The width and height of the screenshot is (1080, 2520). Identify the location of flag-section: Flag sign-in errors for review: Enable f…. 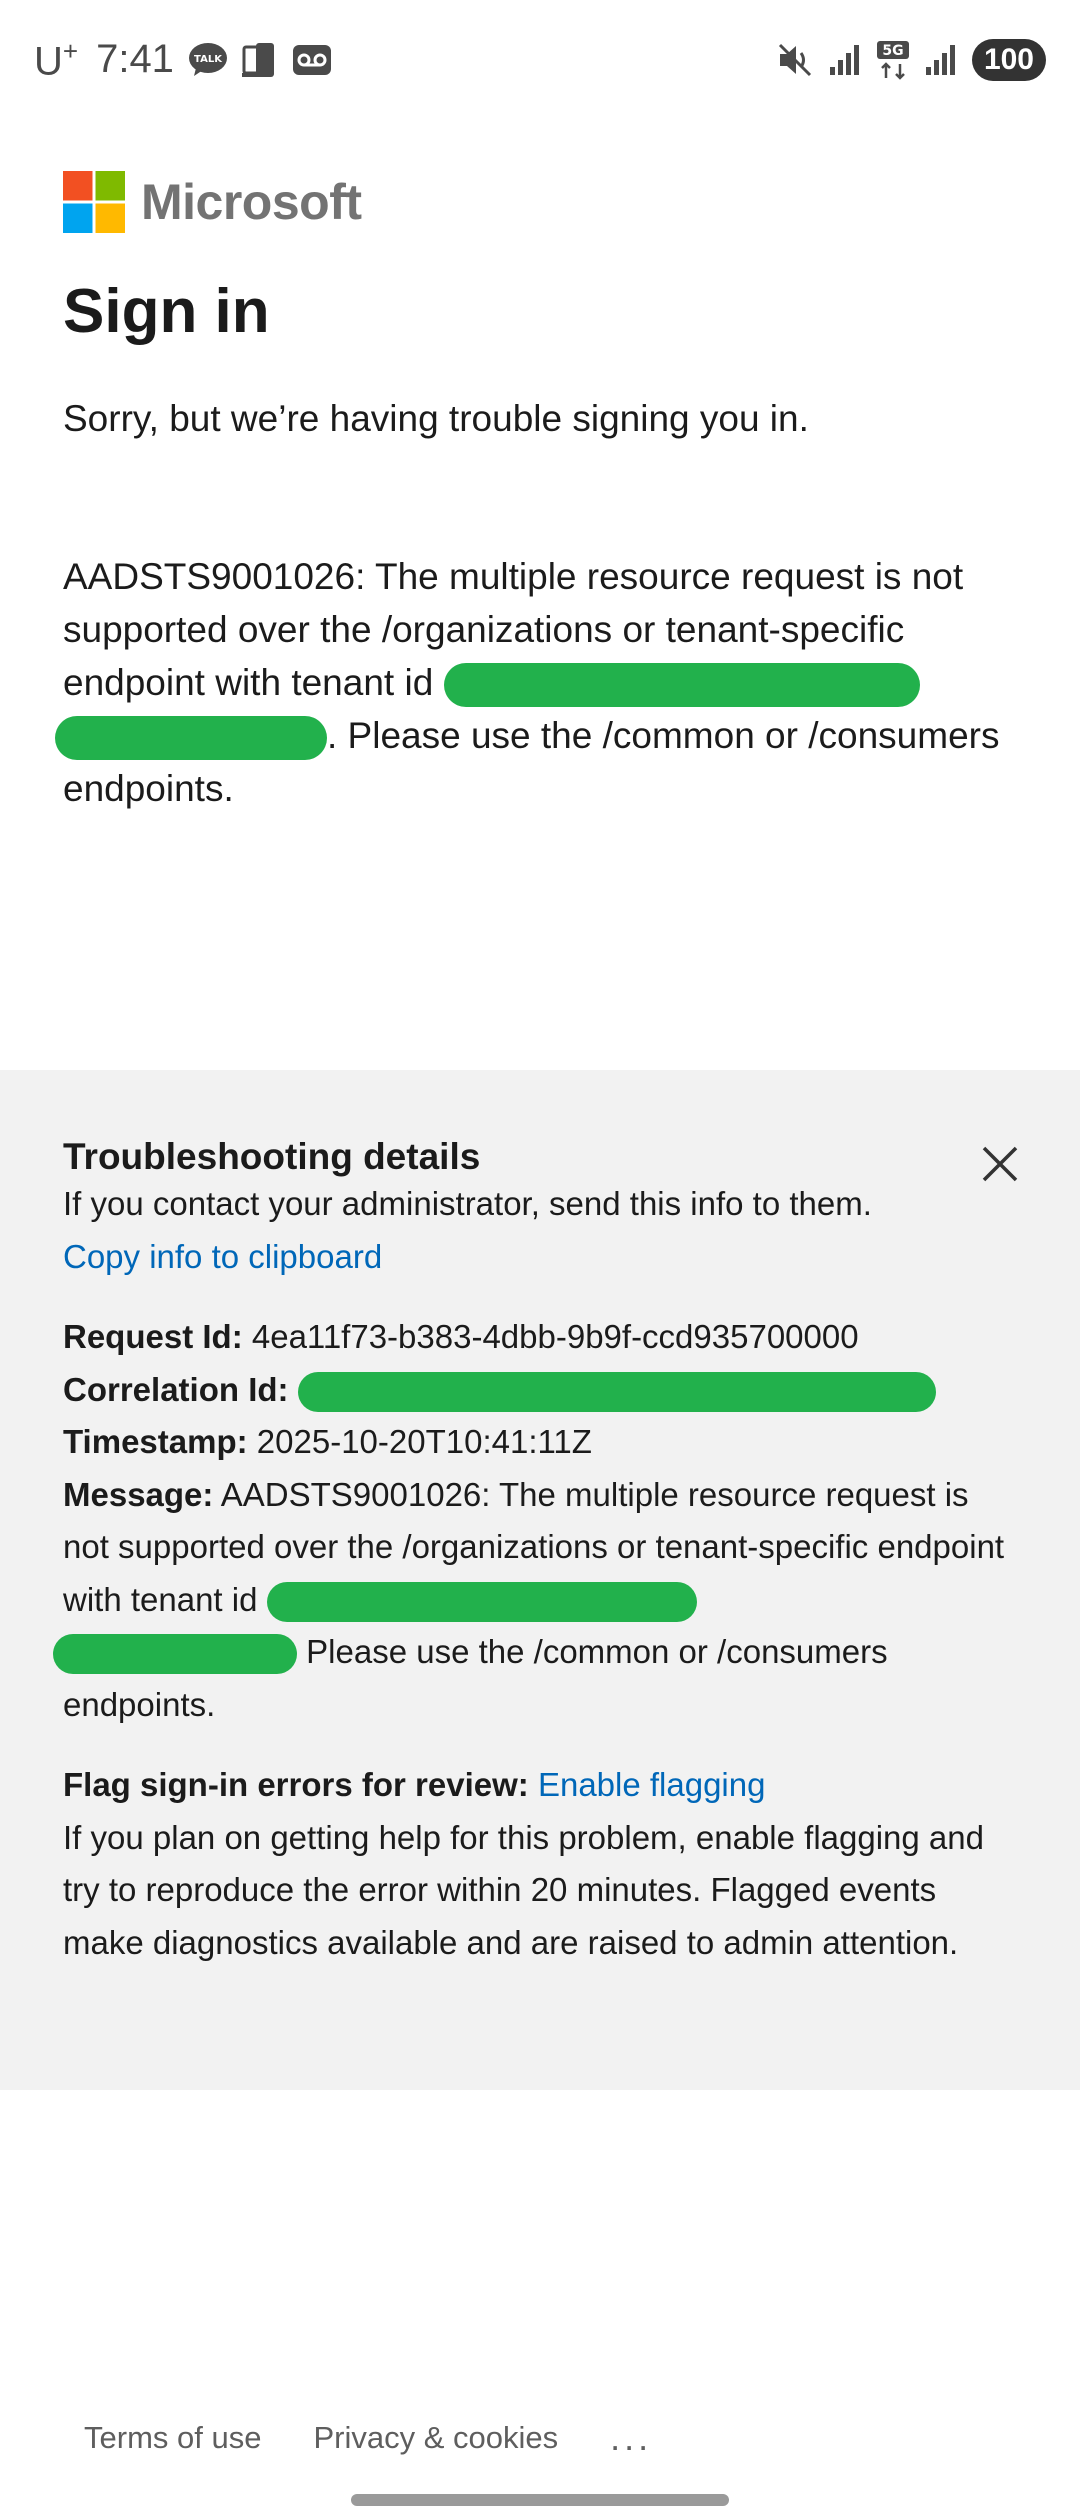
(538, 1864).